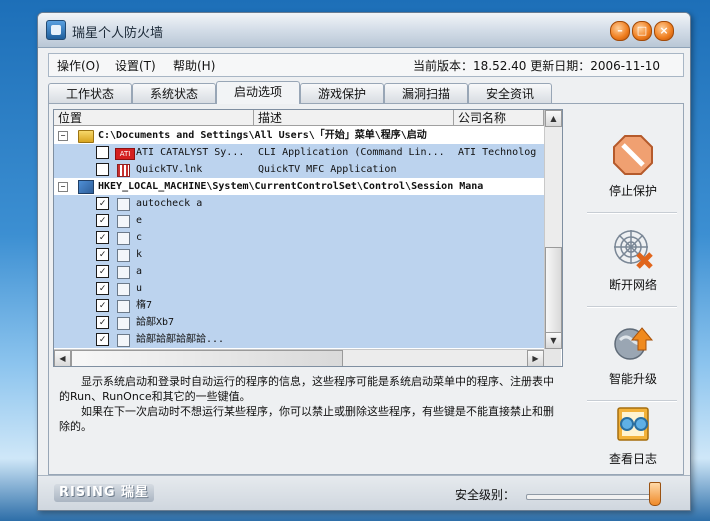 Image resolution: width=710 pixels, height=521 pixels. I want to click on item-name: u, so click(139, 288).